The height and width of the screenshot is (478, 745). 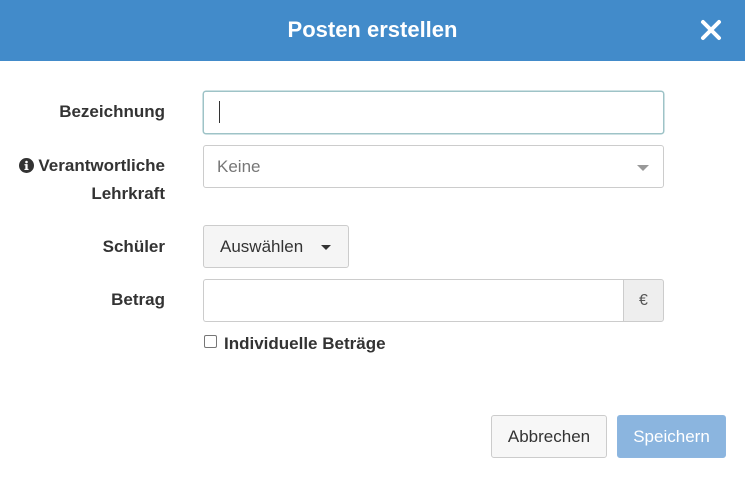 I want to click on info-circle-icon, so click(x=27, y=168).